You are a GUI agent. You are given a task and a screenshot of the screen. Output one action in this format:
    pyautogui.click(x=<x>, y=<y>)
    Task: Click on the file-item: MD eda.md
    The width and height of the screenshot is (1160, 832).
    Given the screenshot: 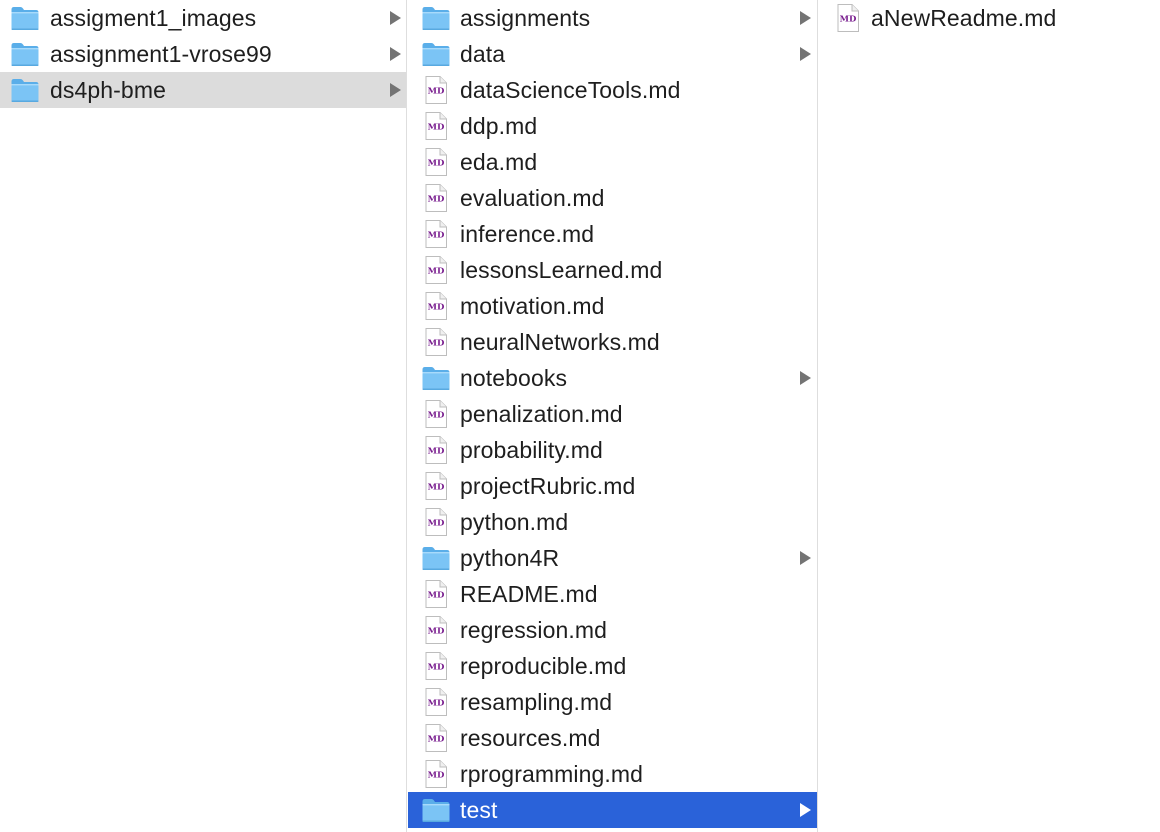 What is the action you would take?
    pyautogui.click(x=612, y=162)
    